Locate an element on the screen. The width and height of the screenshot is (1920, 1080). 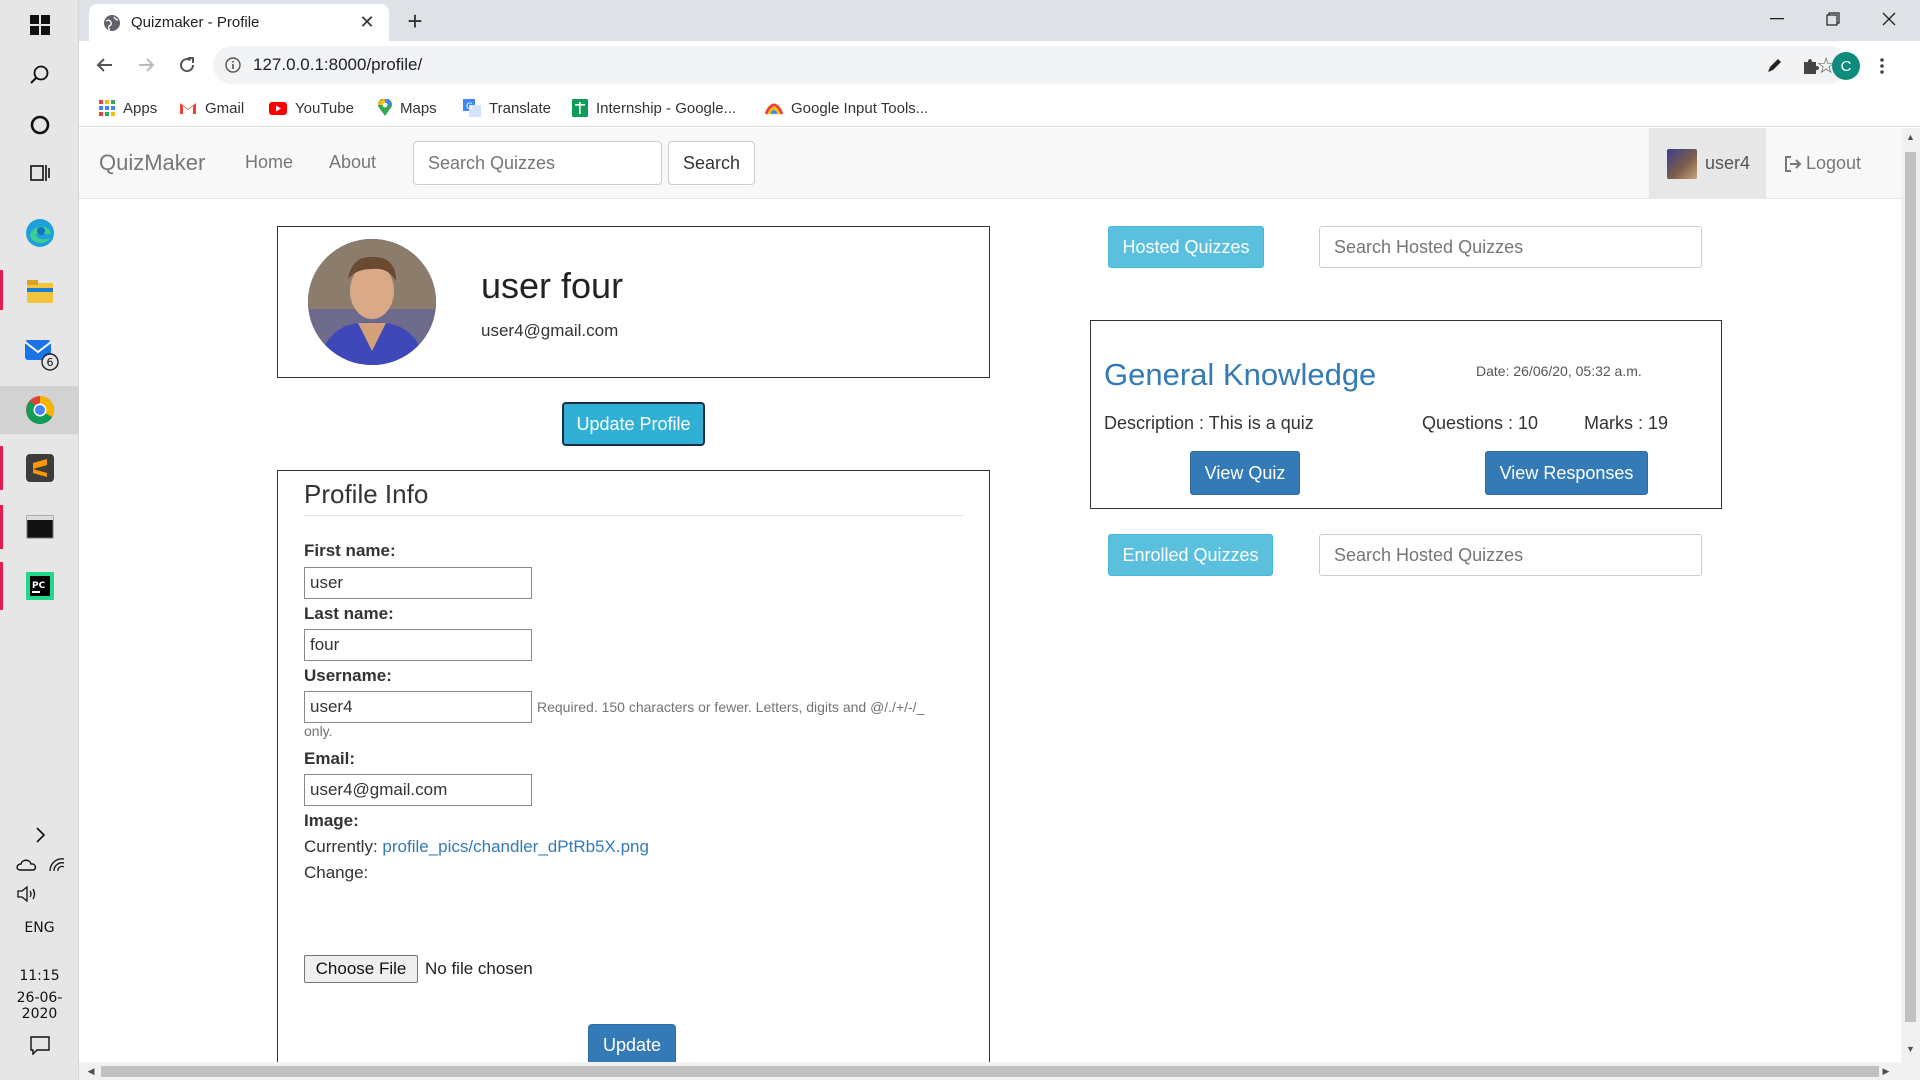
search-enrolled-quizzes-input is located at coordinates (1510, 555).